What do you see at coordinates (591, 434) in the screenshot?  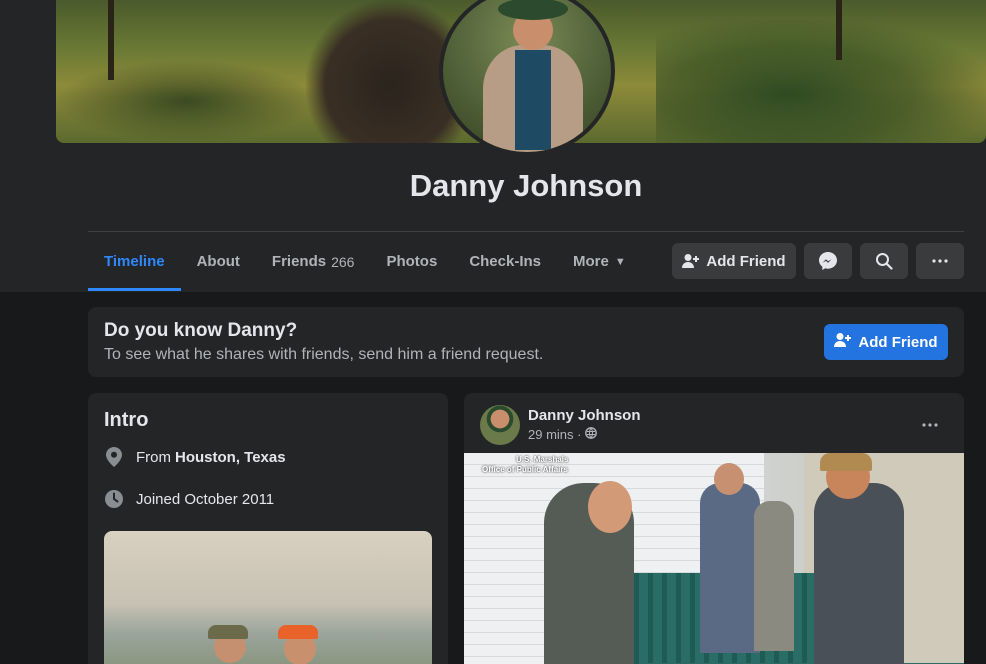 I see `globe-icon` at bounding box center [591, 434].